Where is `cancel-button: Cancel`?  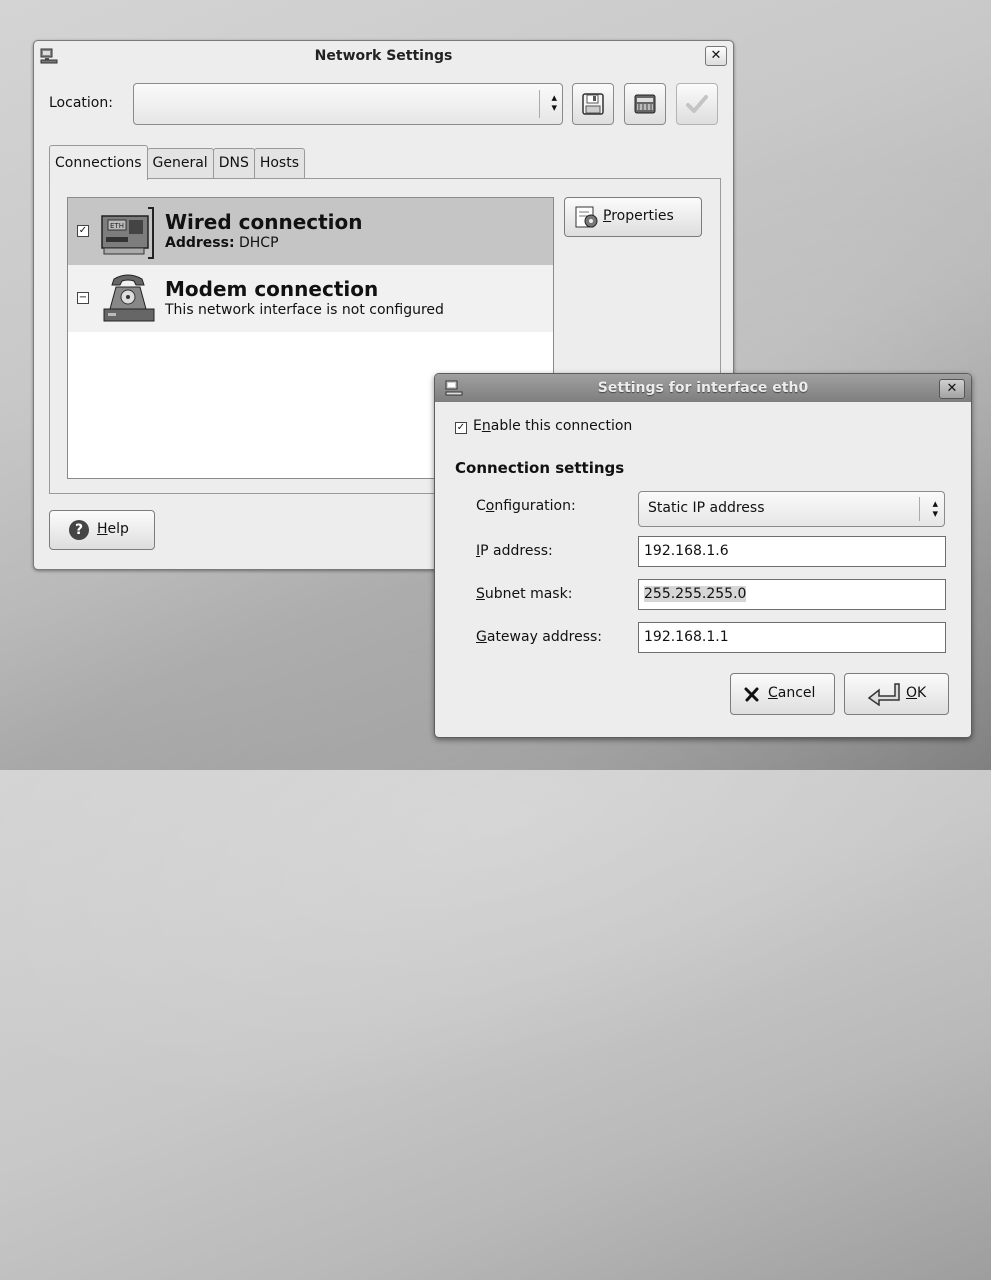
cancel-button: Cancel is located at coordinates (782, 694).